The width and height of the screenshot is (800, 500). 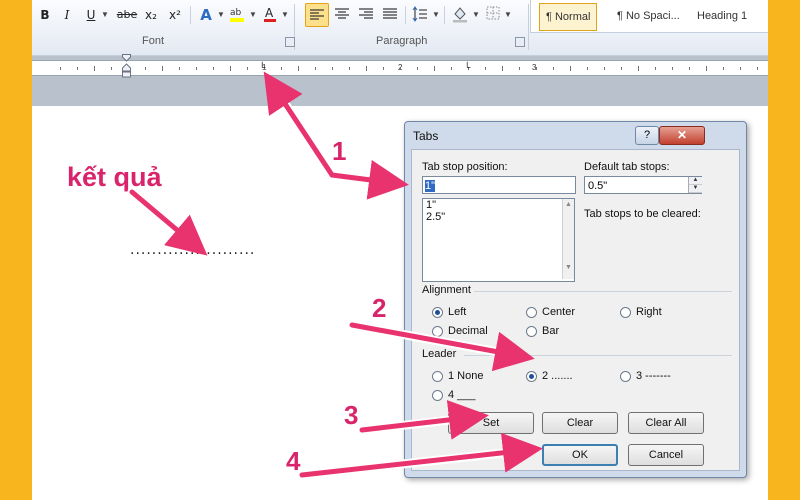 I want to click on align-center-icon, so click(x=342, y=15).